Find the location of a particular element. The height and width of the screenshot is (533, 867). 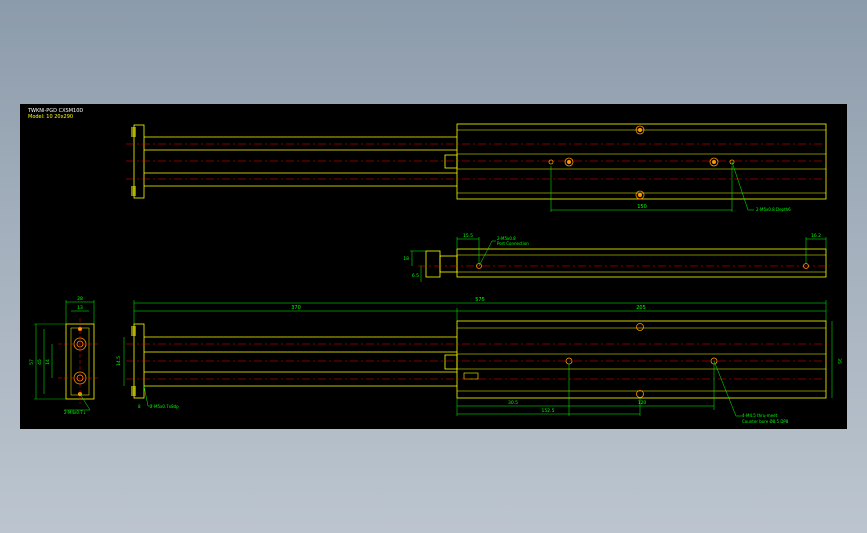

front-label-plate is located at coordinates (471, 376).